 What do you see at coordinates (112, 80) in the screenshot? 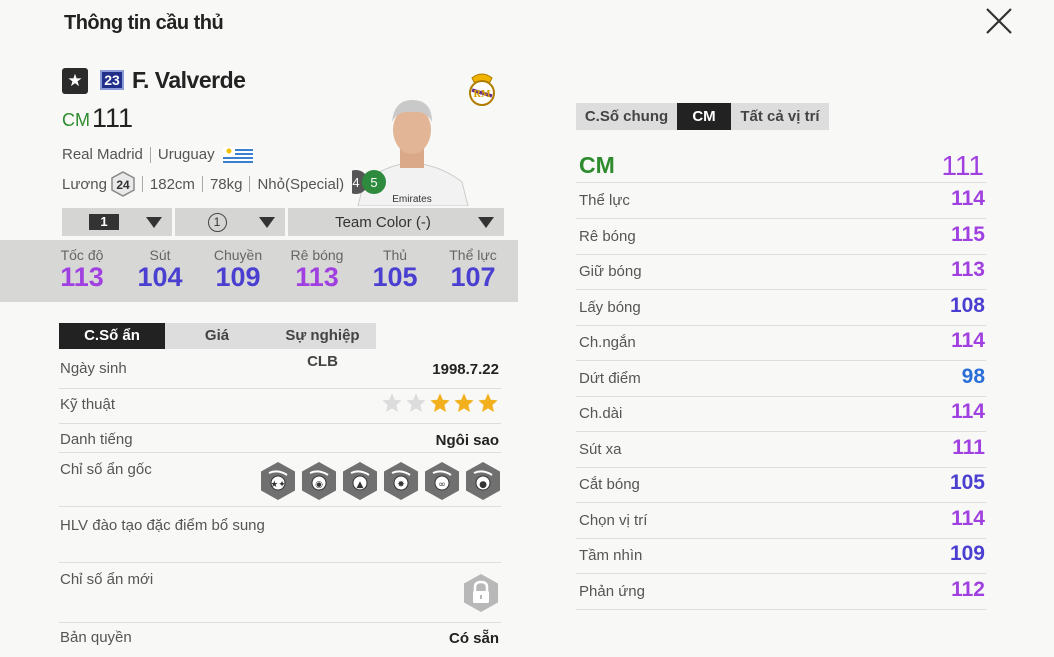
I see `shirt-number-badge: 23` at bounding box center [112, 80].